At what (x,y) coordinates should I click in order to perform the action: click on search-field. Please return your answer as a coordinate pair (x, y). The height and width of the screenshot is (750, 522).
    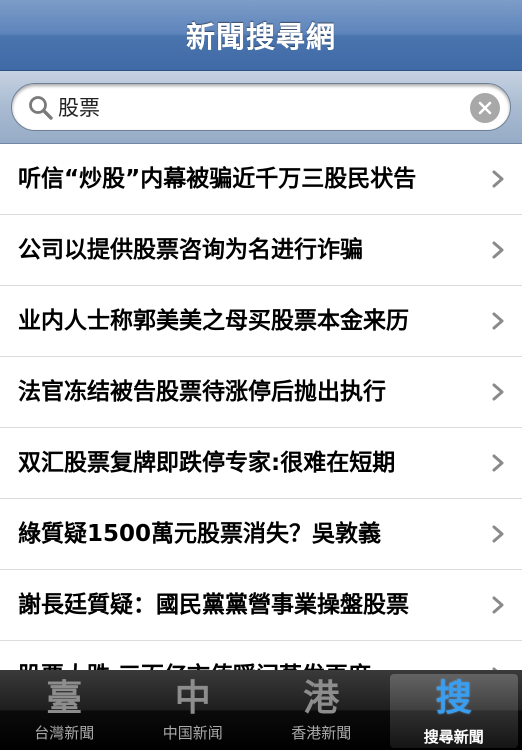
    Looking at the image, I should click on (261, 107).